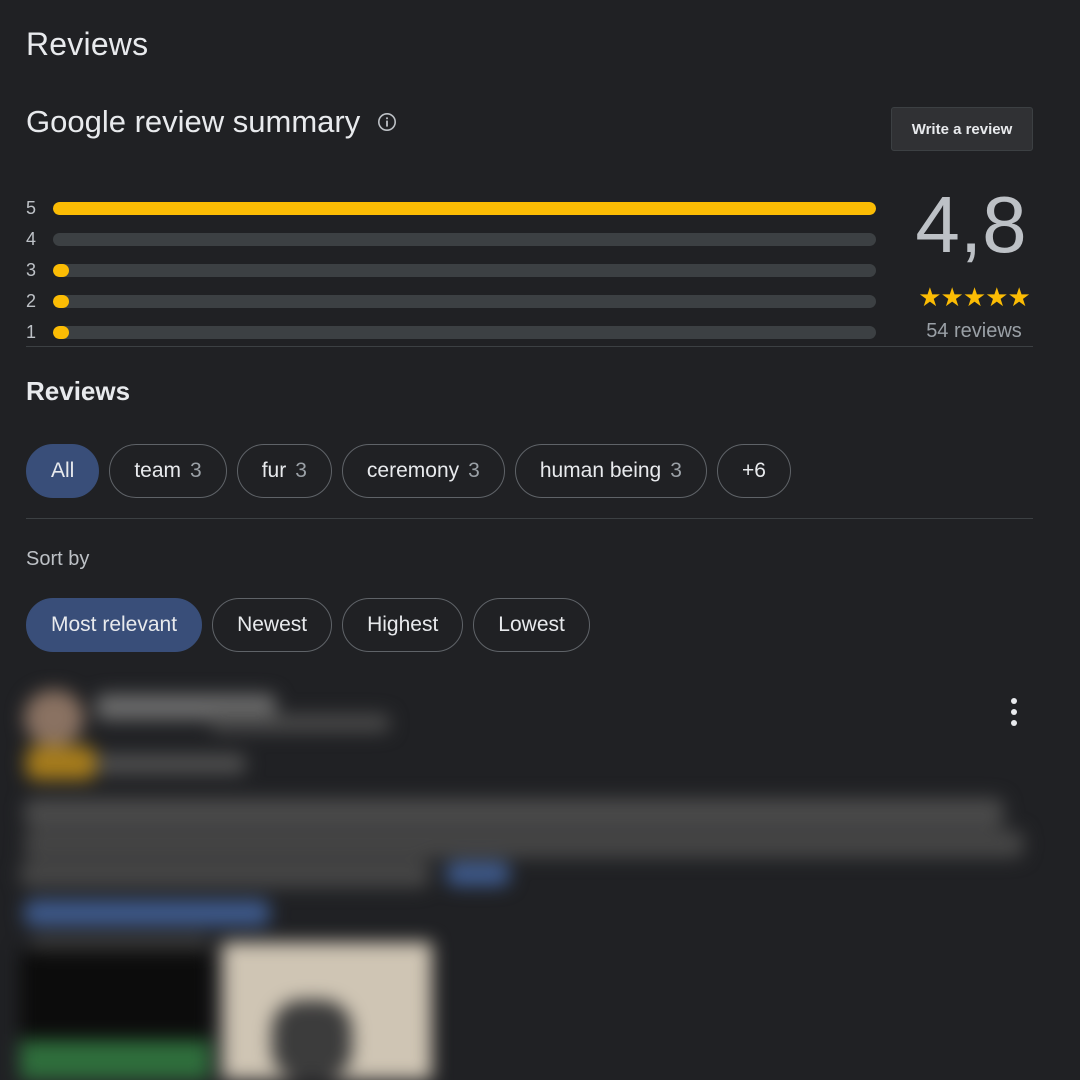  I want to click on review-summary-heading: Google review summary, so click(212, 122).